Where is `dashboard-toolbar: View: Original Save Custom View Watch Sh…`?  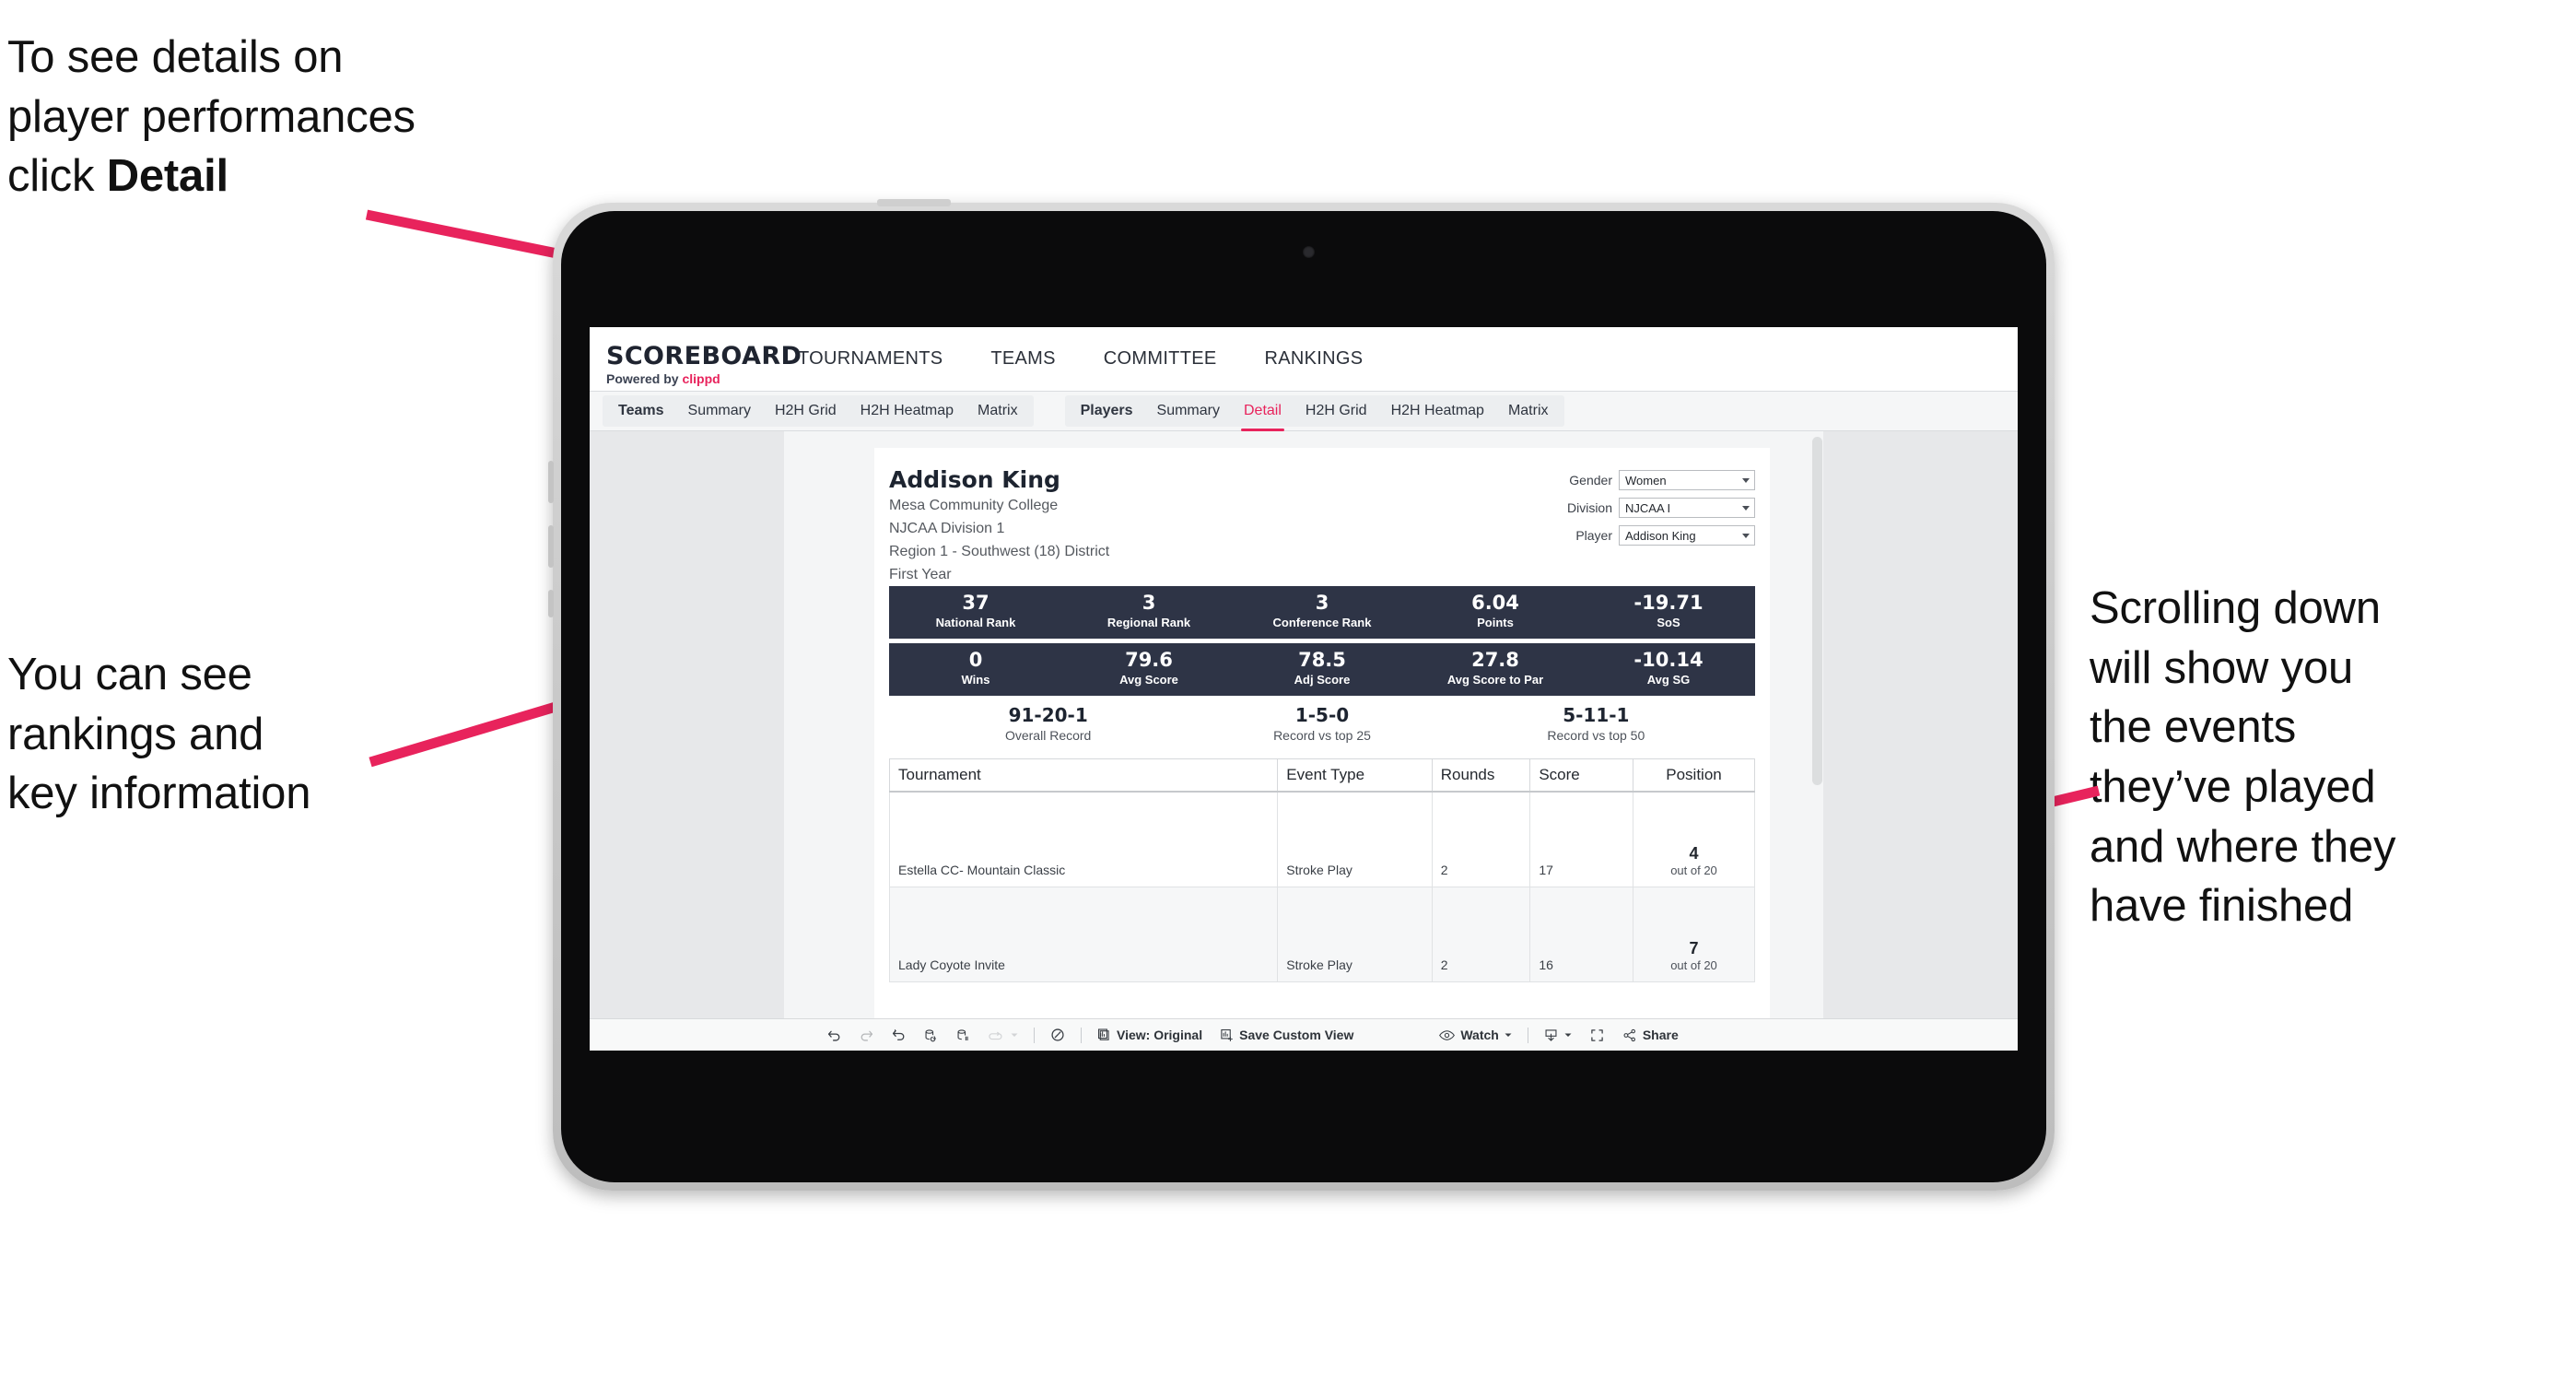 dashboard-toolbar: View: Original Save Custom View Watch Sh… is located at coordinates (1304, 1035).